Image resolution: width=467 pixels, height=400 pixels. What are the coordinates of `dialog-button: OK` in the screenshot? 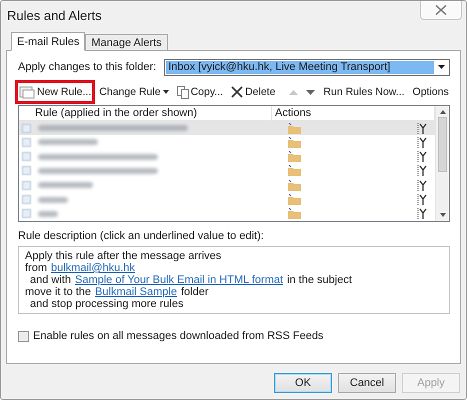 It's located at (303, 383).